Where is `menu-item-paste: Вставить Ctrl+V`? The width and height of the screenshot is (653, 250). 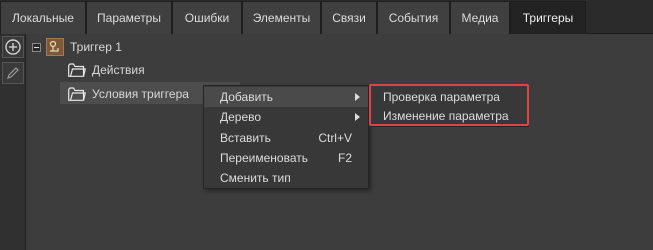 menu-item-paste: Вставить Ctrl+V is located at coordinates (286, 138).